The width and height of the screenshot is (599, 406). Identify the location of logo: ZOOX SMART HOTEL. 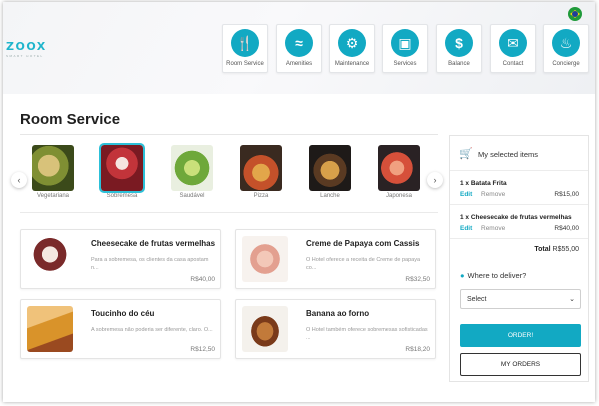
(31, 49).